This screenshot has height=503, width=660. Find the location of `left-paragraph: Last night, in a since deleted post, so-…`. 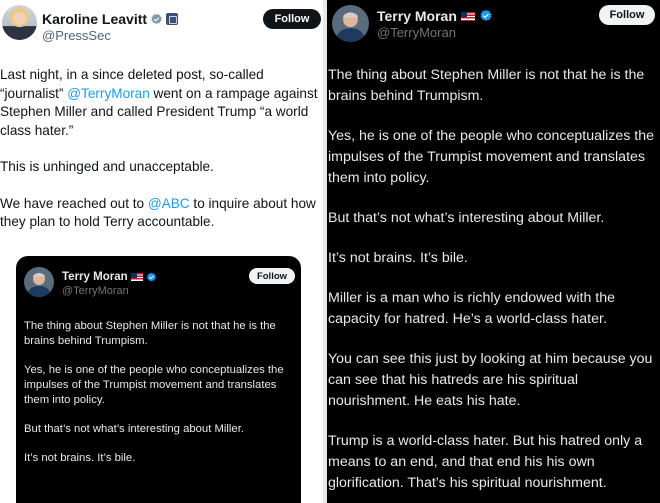

left-paragraph: Last night, in a since deleted post, so-… is located at coordinates (159, 102).